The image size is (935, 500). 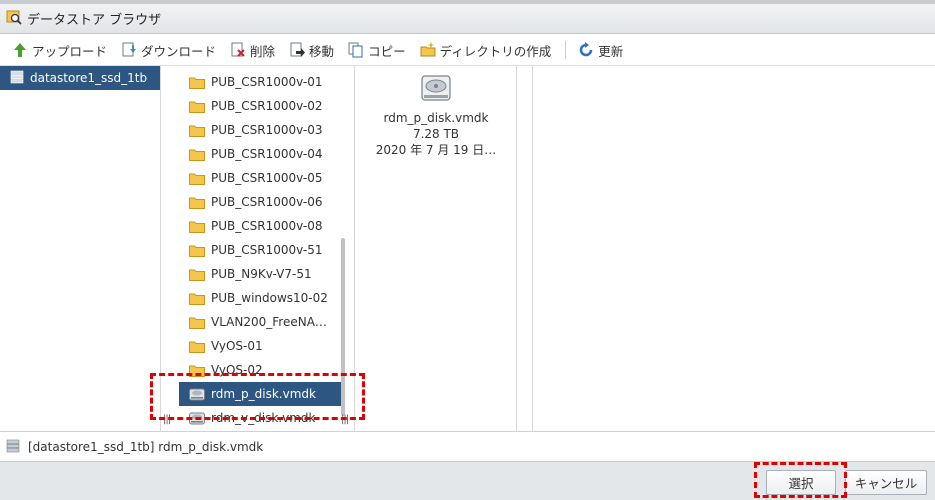 I want to click on folder-row-label: rdm_v_disk.vmdk, so click(x=263, y=418).